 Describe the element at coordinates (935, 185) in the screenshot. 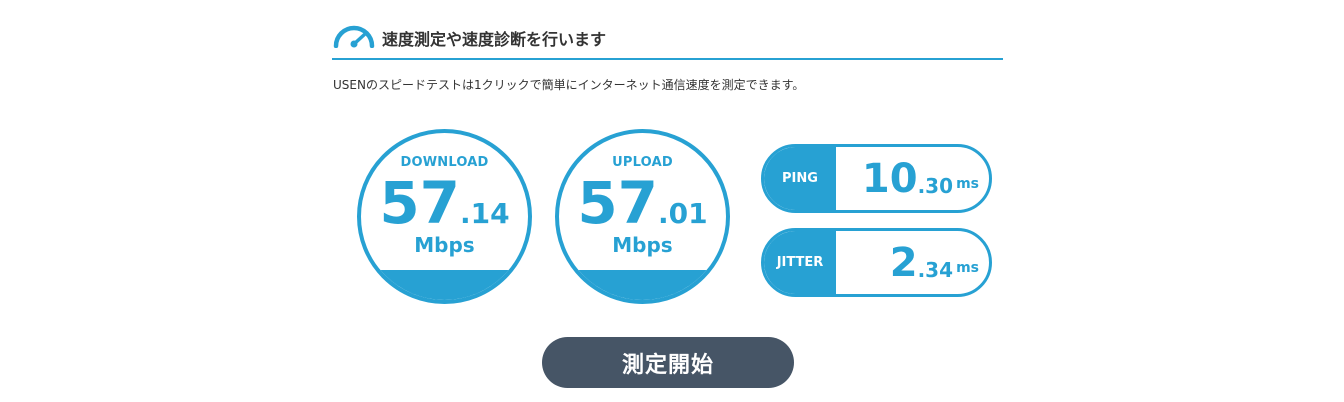

I see `ping-value-dec: .30` at that location.